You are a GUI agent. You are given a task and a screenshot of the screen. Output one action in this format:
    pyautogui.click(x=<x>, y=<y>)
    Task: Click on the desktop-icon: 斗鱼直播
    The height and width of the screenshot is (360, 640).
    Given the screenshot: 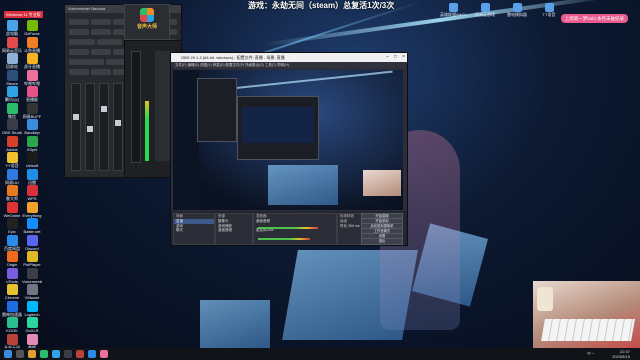 What is the action you would take?
    pyautogui.click(x=32, y=44)
    